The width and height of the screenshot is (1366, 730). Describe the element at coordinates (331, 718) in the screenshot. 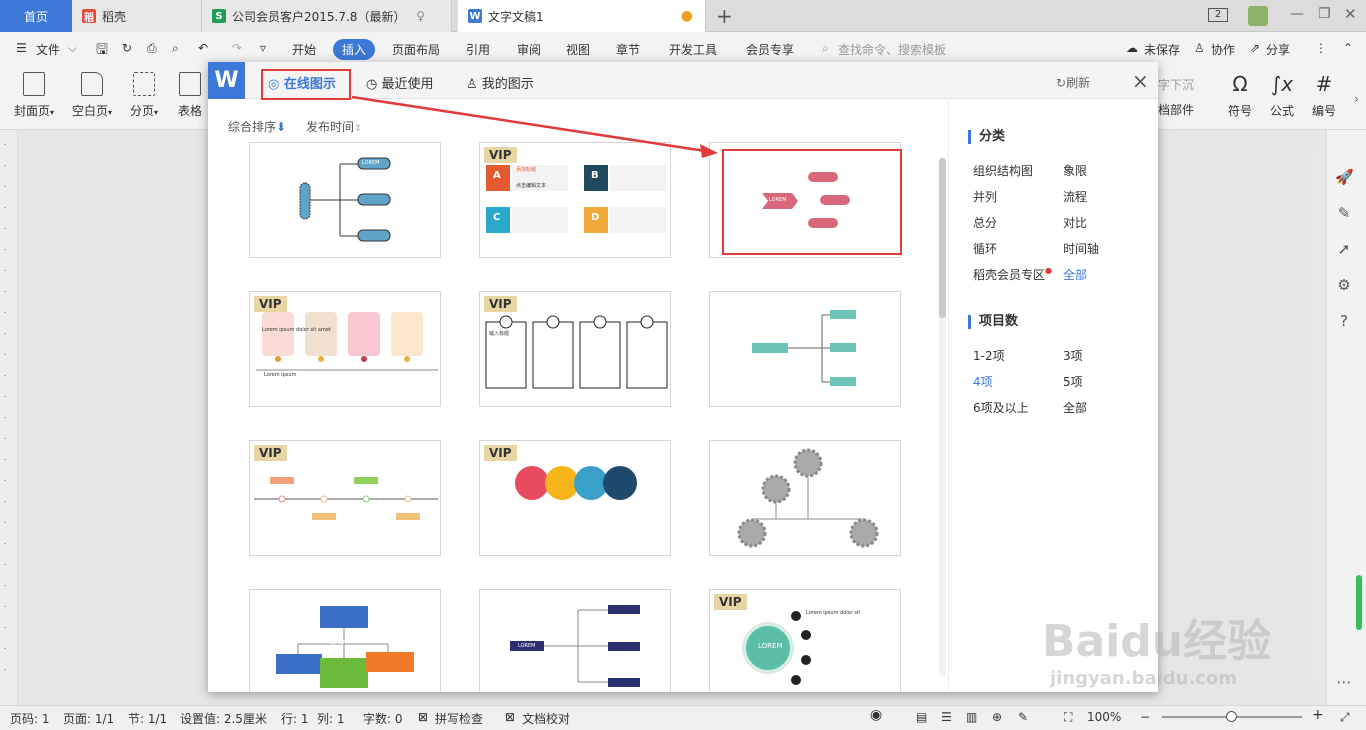

I see `status-col: 列: 1` at that location.